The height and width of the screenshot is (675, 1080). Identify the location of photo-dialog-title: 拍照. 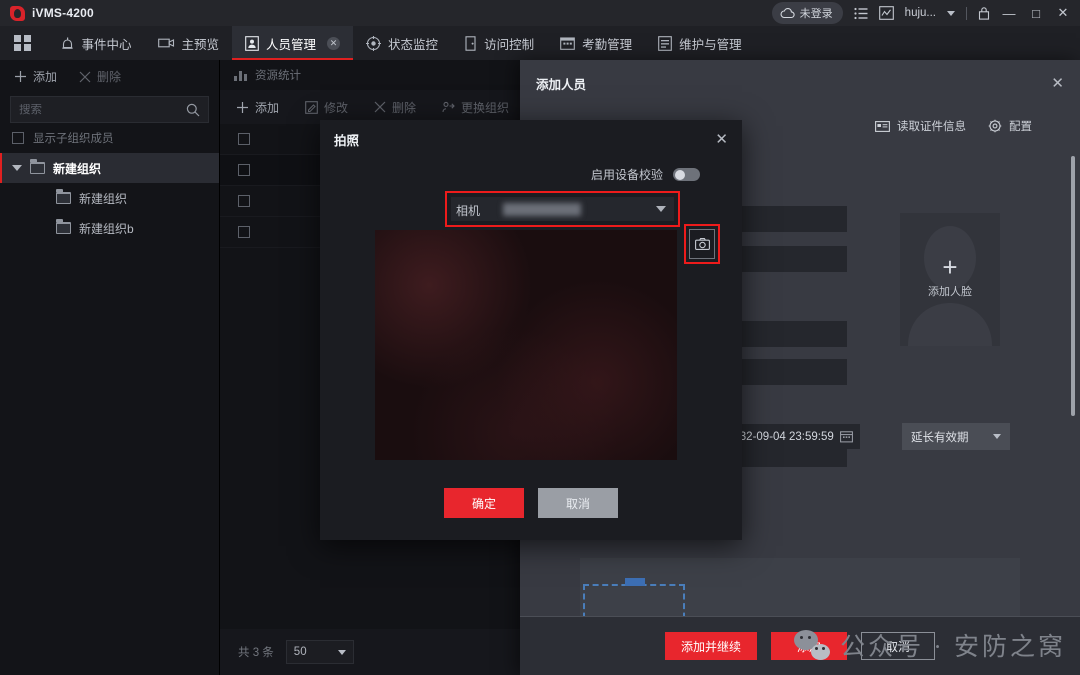
(347, 140).